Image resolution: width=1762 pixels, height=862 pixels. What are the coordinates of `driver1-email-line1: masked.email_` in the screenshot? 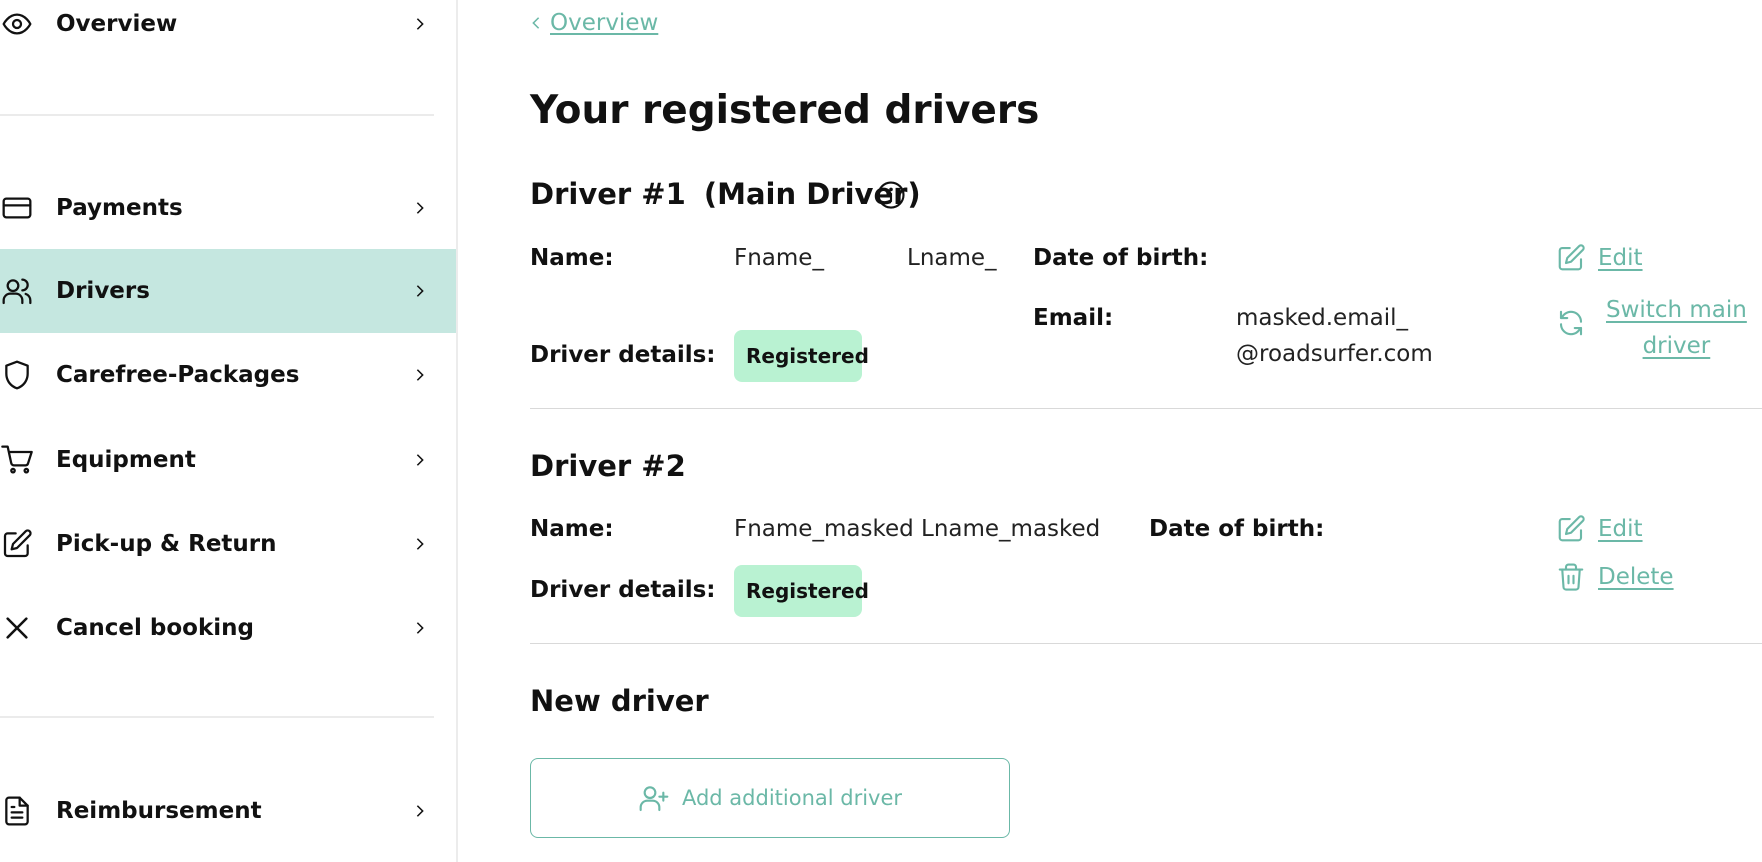 It's located at (1322, 318).